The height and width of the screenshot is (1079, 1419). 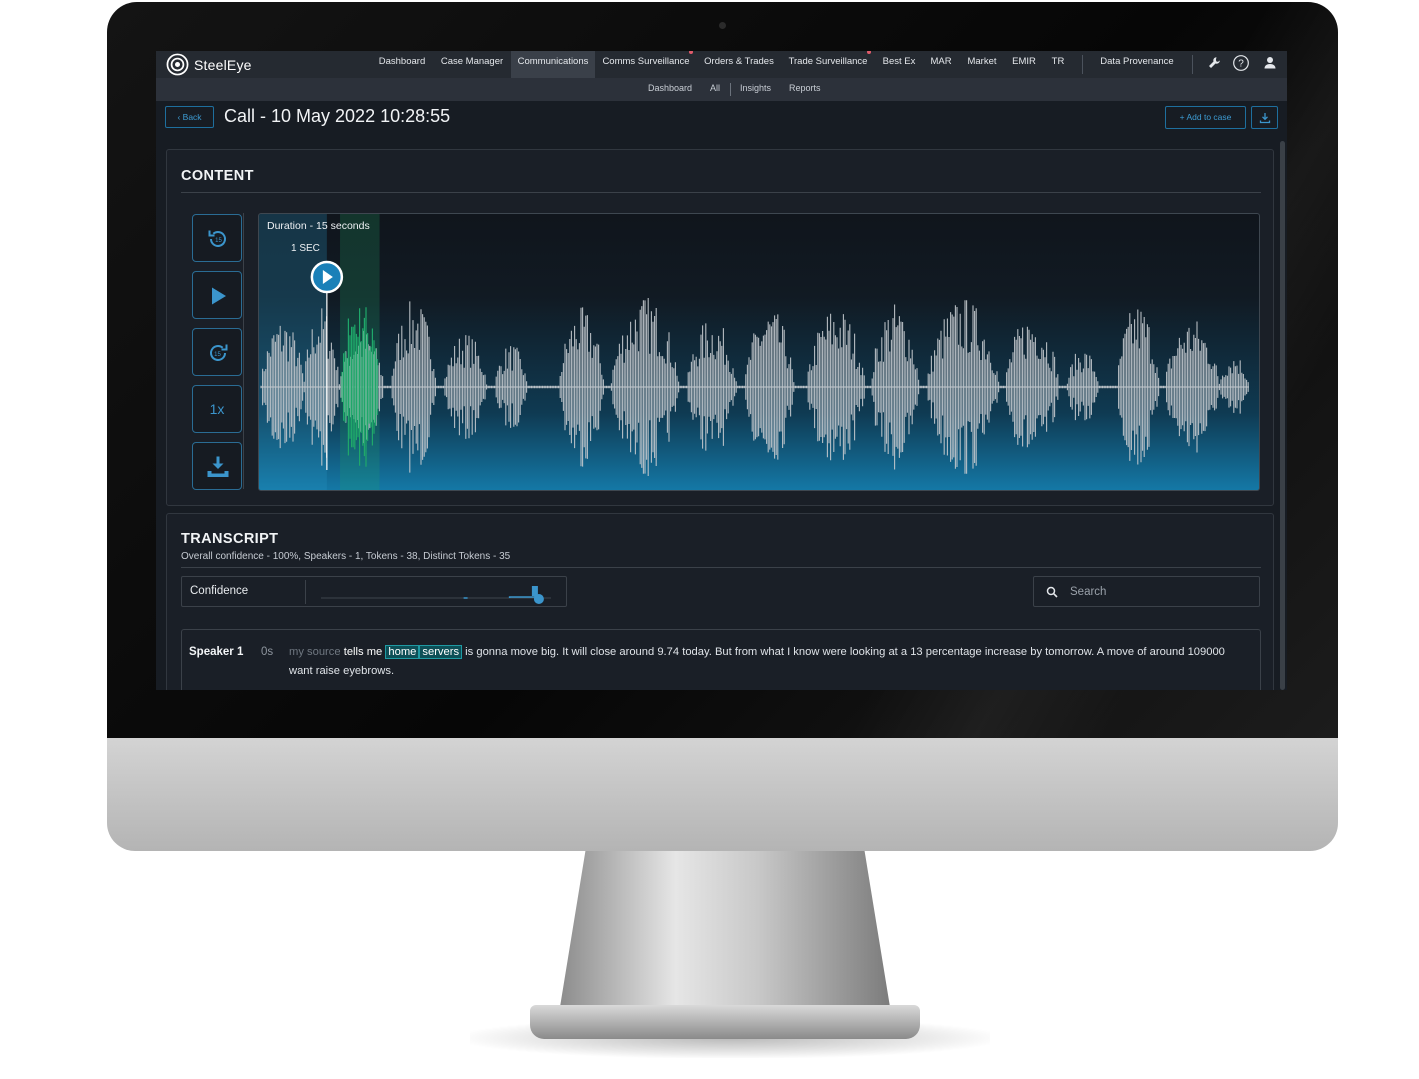 What do you see at coordinates (1282, 415) in the screenshot?
I see `page-scrollbar` at bounding box center [1282, 415].